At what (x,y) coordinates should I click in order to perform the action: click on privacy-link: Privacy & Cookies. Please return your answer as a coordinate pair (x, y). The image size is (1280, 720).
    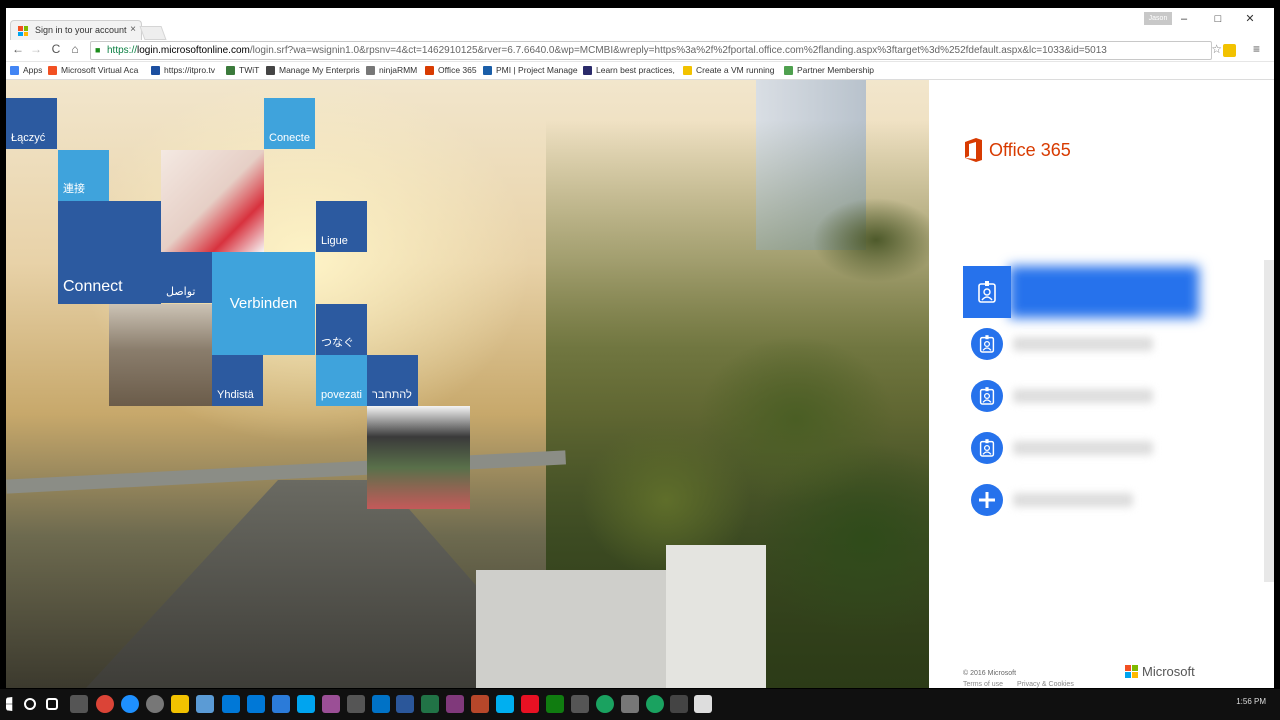
    Looking at the image, I should click on (1045, 684).